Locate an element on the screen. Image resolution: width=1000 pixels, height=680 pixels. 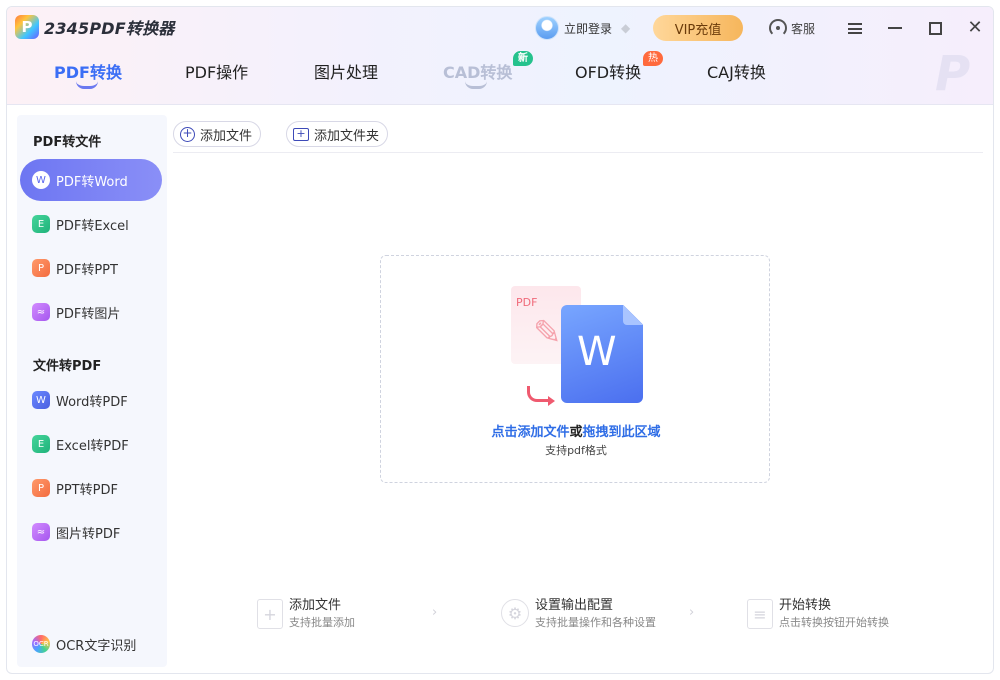
section-file-to-pdf: 文件转PDF is located at coordinates (67, 366).